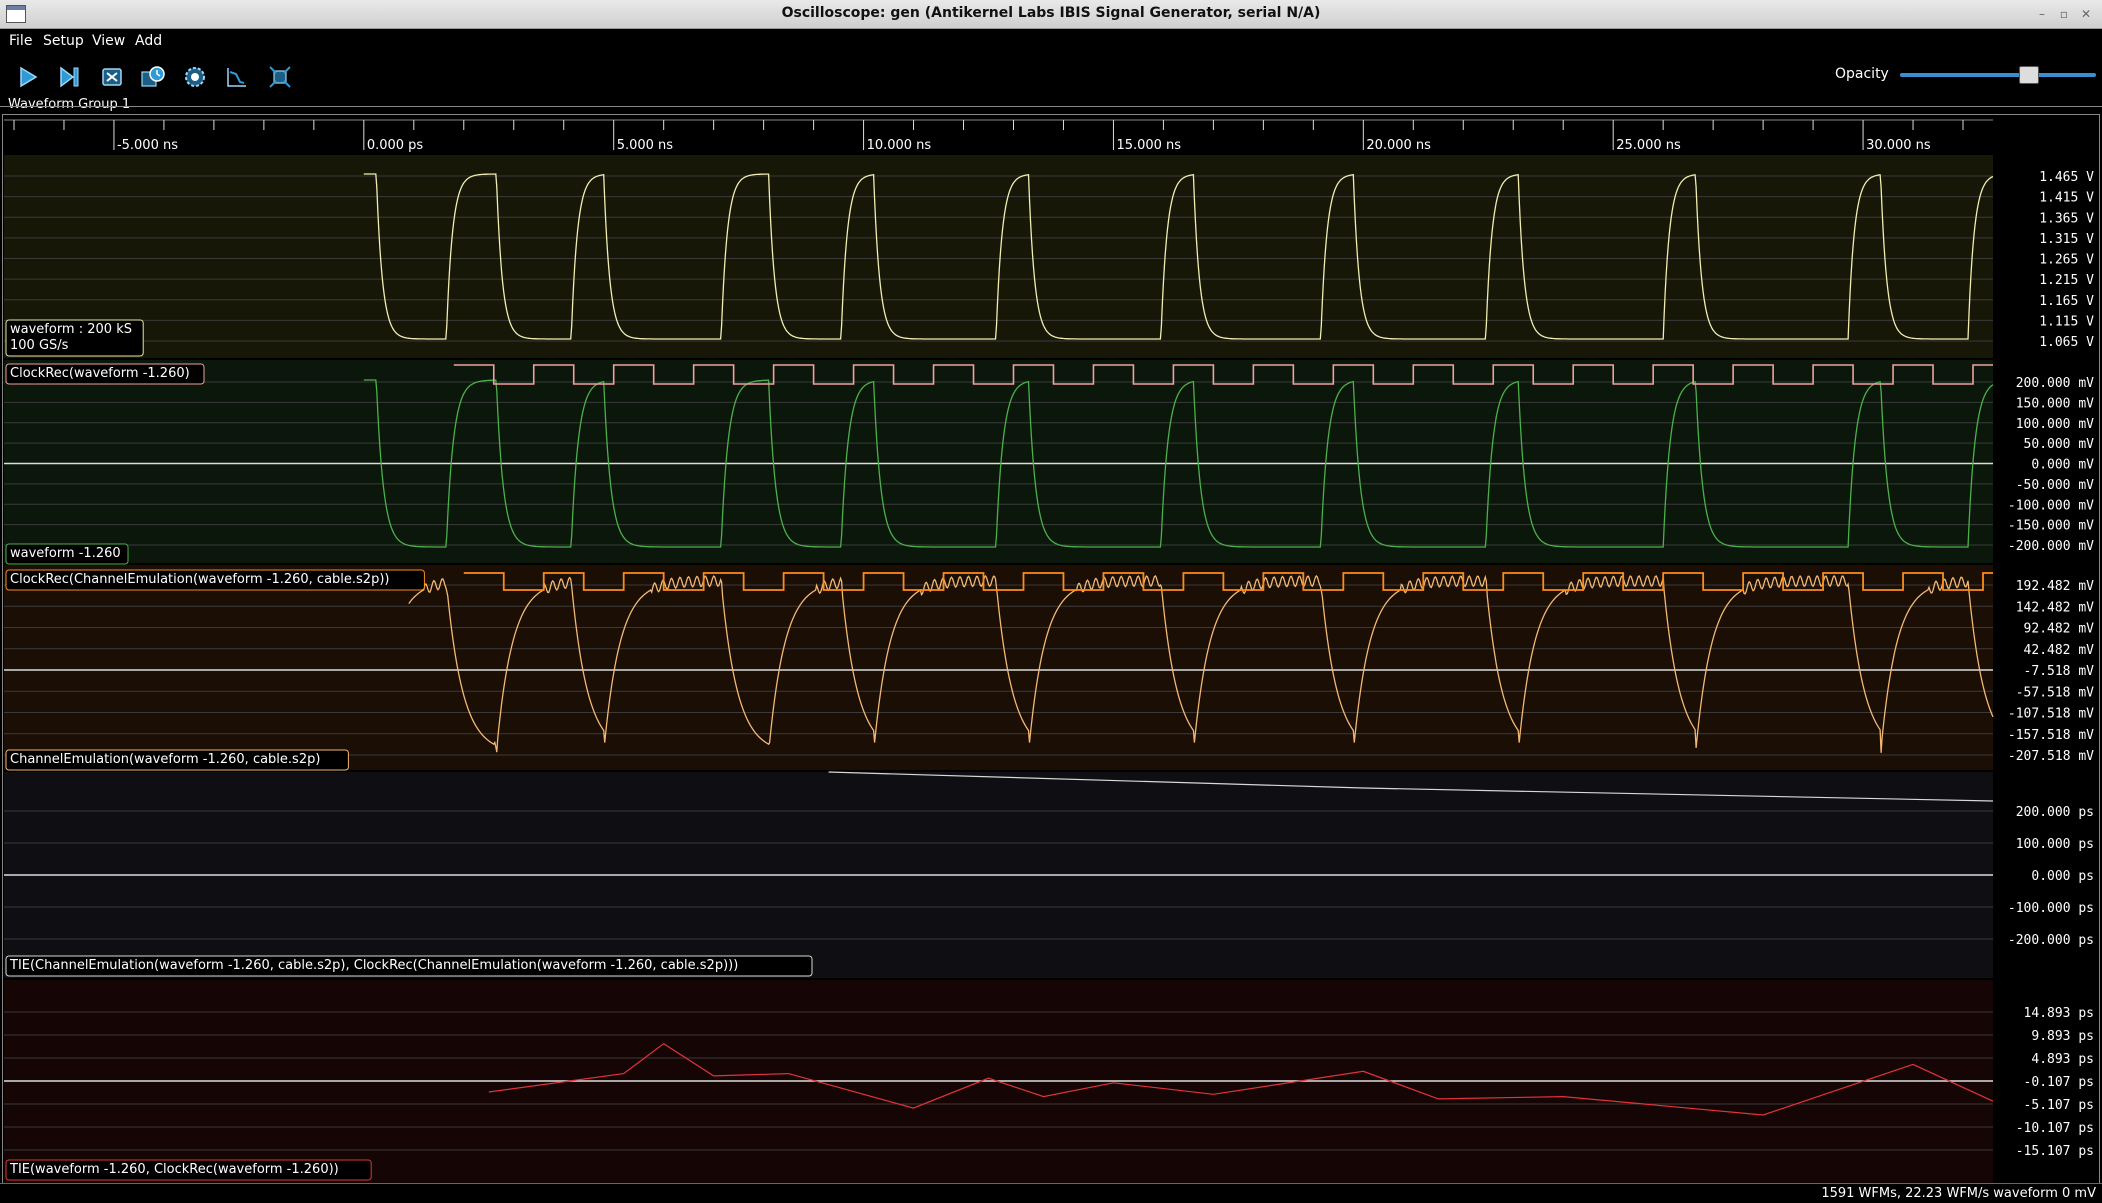 The image size is (2102, 1203). Describe the element at coordinates (395, 145) in the screenshot. I see `timeline-label: 0.000 ps` at that location.